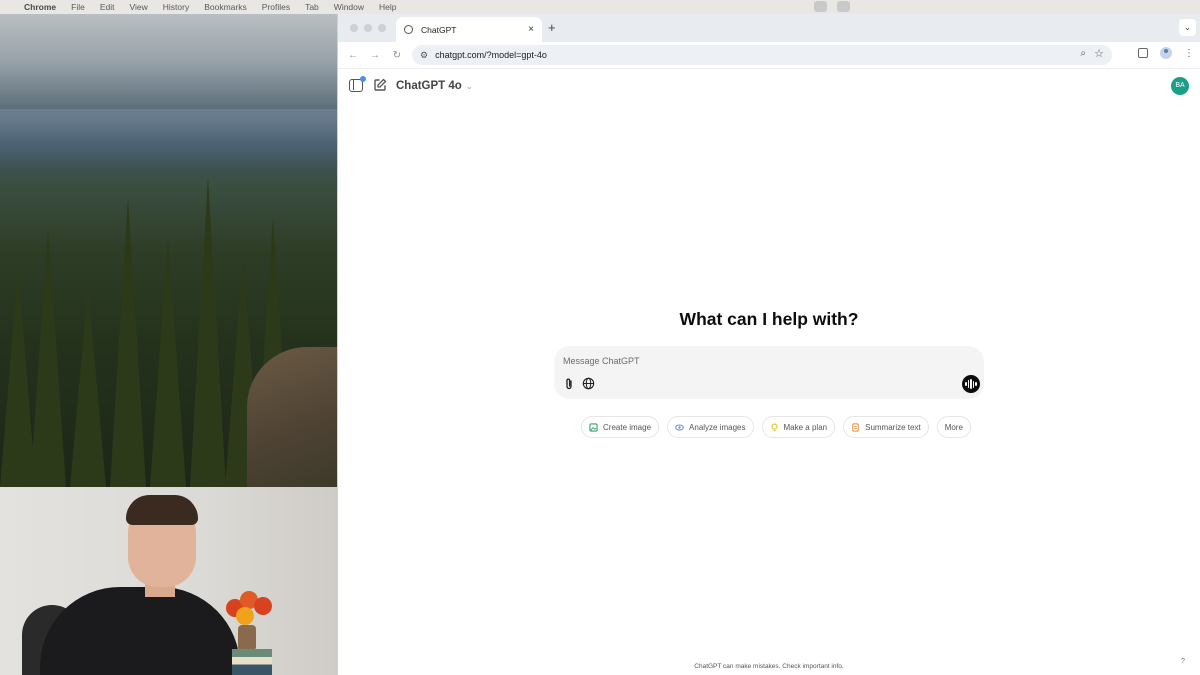 Image resolution: width=1200 pixels, height=675 pixels. What do you see at coordinates (627, 427) in the screenshot?
I see `chip-label: Create image` at bounding box center [627, 427].